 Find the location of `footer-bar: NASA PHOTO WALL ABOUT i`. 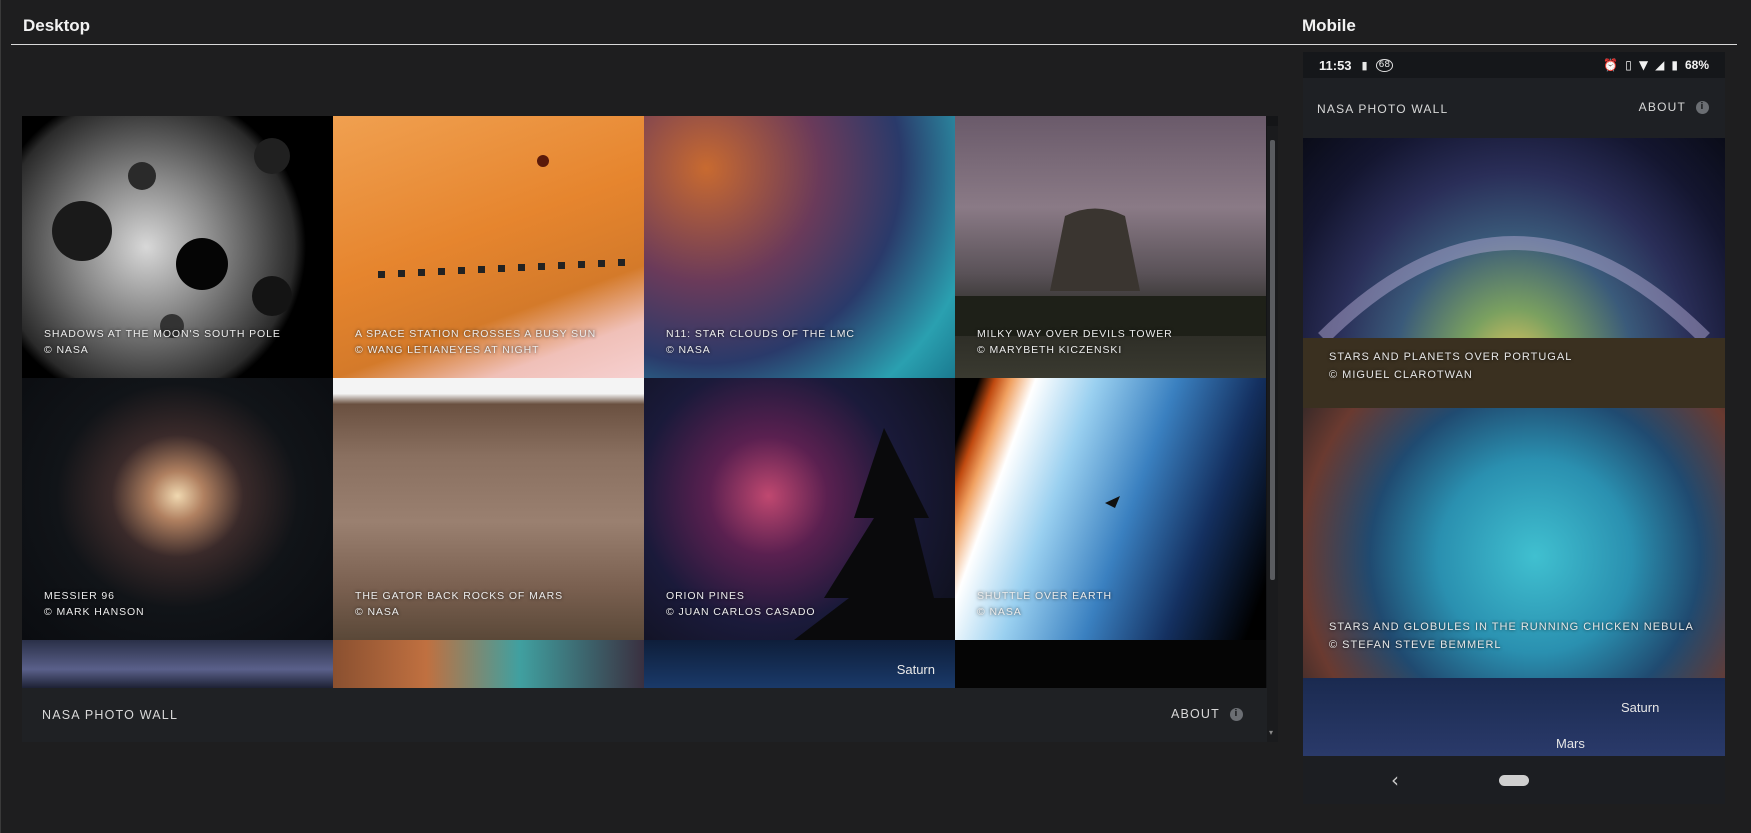

footer-bar: NASA PHOTO WALL ABOUT i is located at coordinates (644, 715).